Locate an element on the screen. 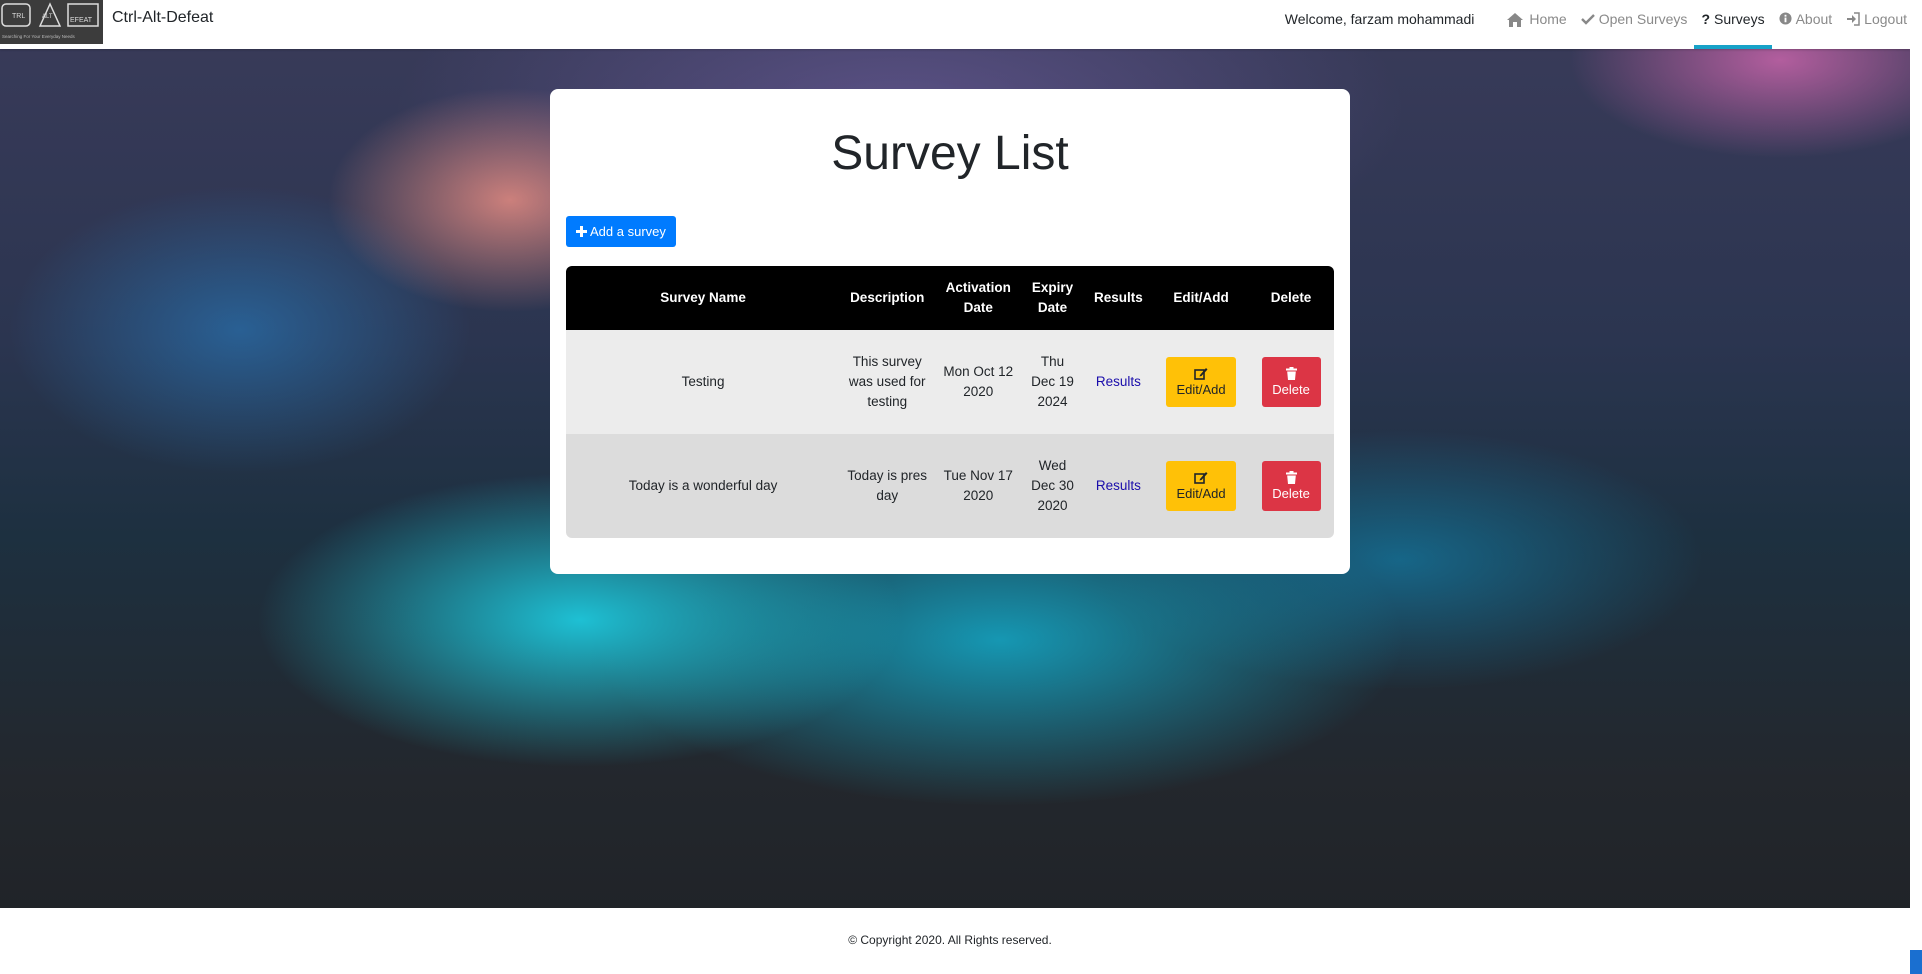 Image resolution: width=1922 pixels, height=974 pixels. cell-description: This survey was used for testing is located at coordinates (887, 382).